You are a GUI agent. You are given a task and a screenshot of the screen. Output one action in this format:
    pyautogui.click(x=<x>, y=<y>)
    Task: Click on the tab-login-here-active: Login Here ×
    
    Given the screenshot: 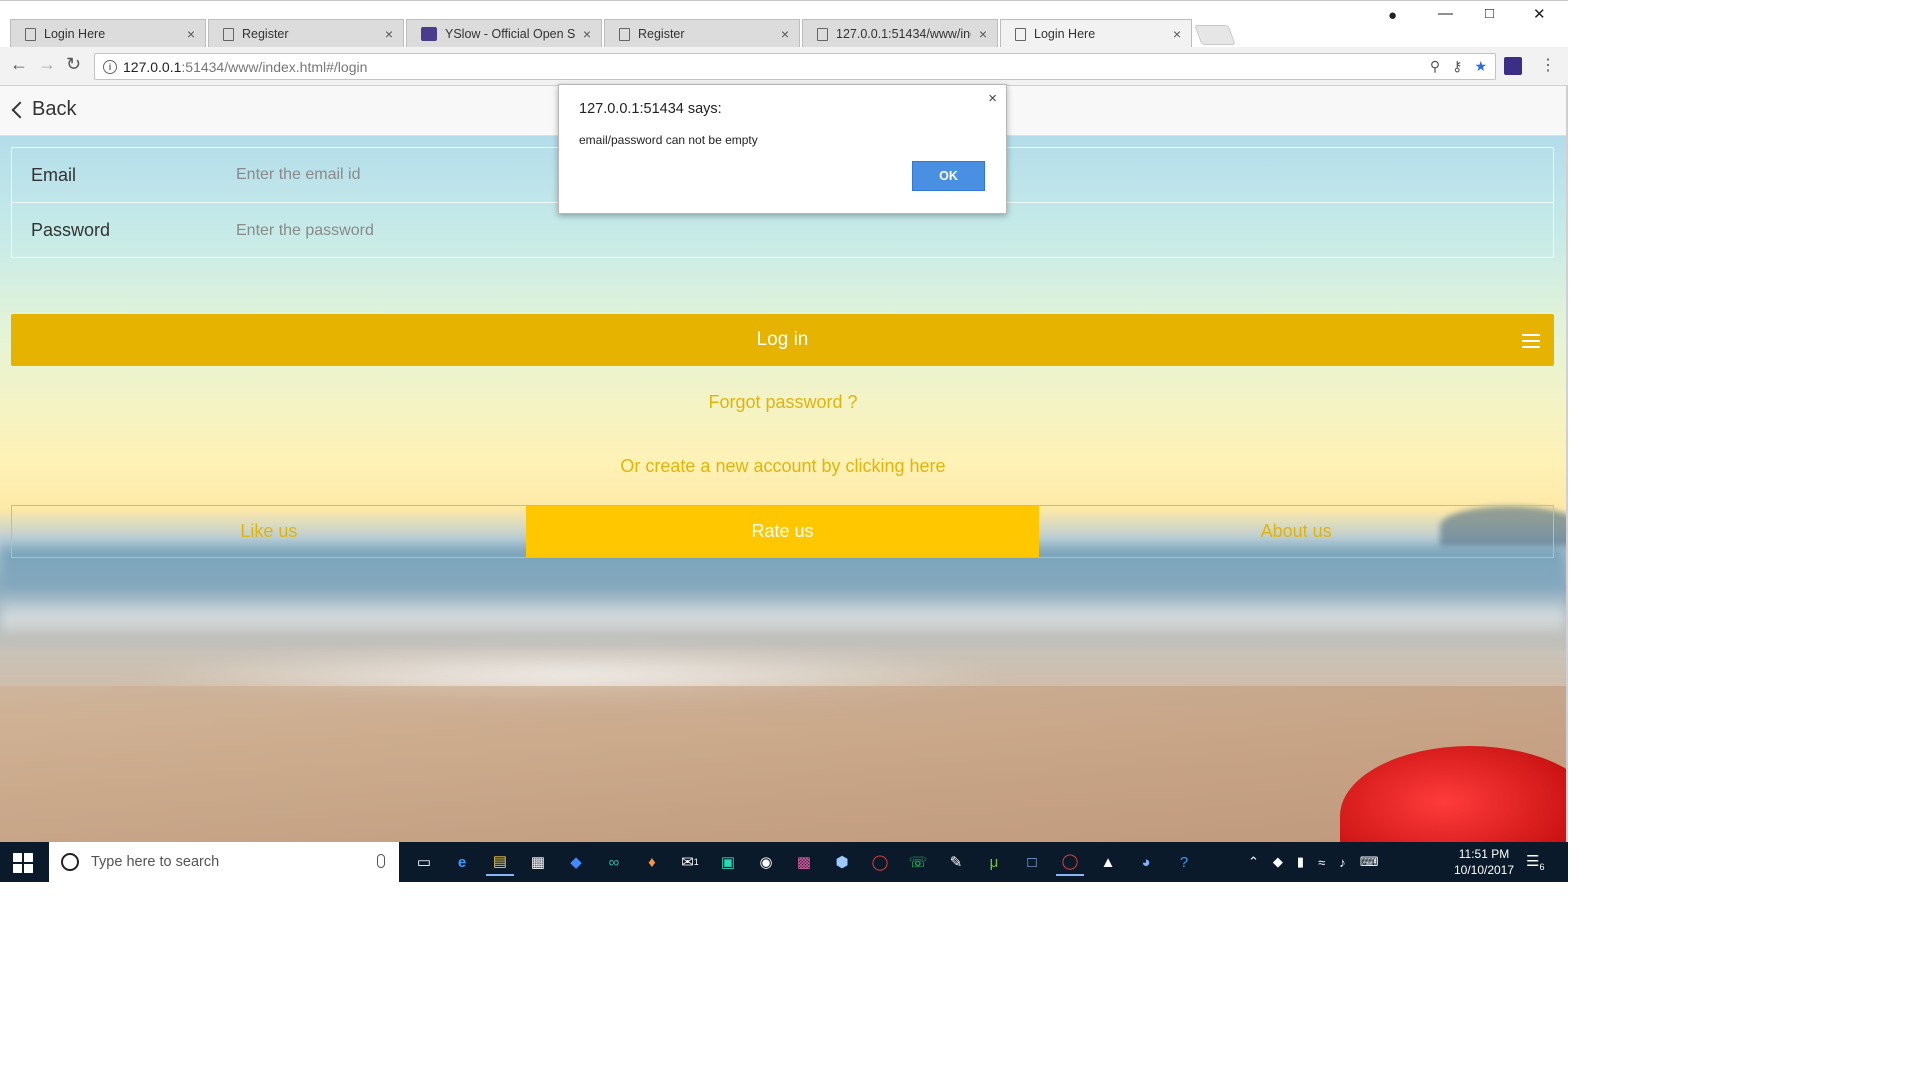 What is the action you would take?
    pyautogui.click(x=1096, y=33)
    